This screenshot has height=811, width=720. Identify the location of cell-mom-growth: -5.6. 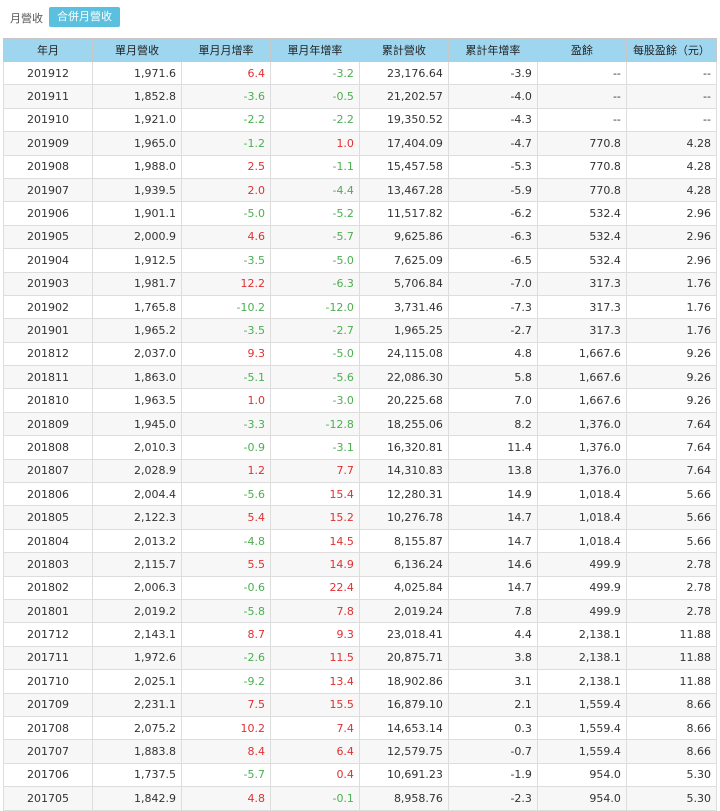
(225, 494).